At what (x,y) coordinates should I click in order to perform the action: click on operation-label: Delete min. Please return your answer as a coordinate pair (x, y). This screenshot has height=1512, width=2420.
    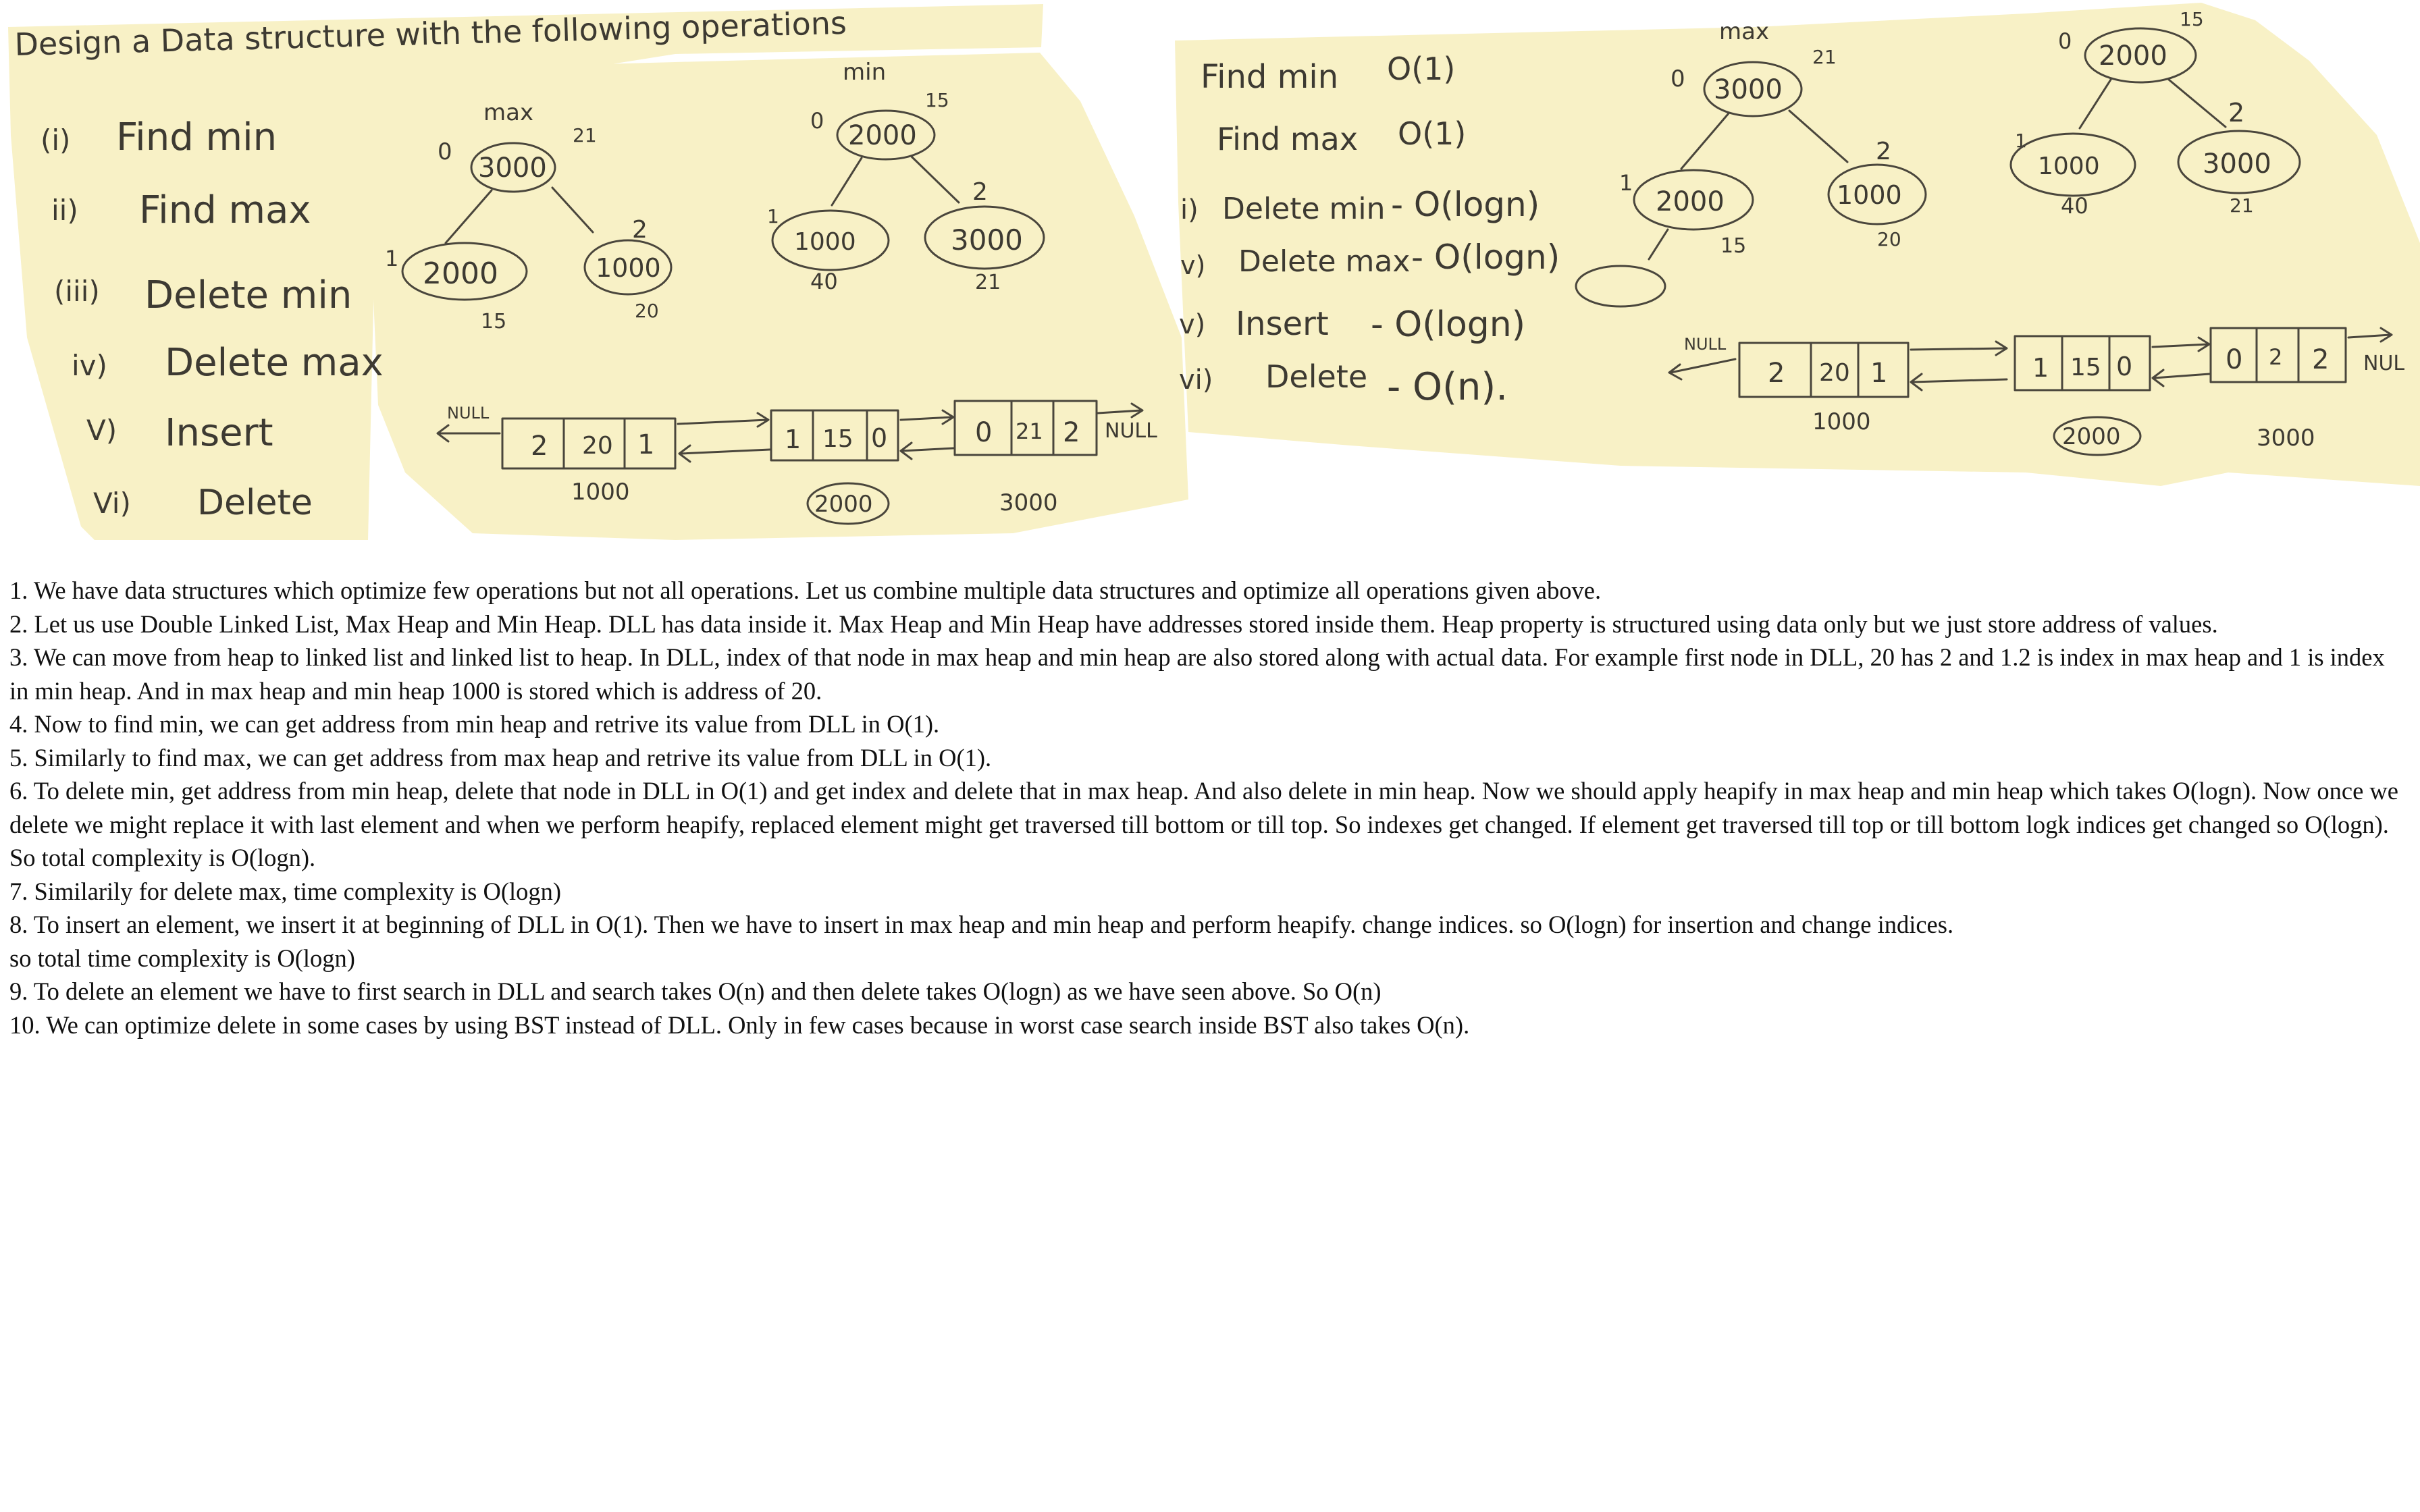
    Looking at the image, I should click on (248, 295).